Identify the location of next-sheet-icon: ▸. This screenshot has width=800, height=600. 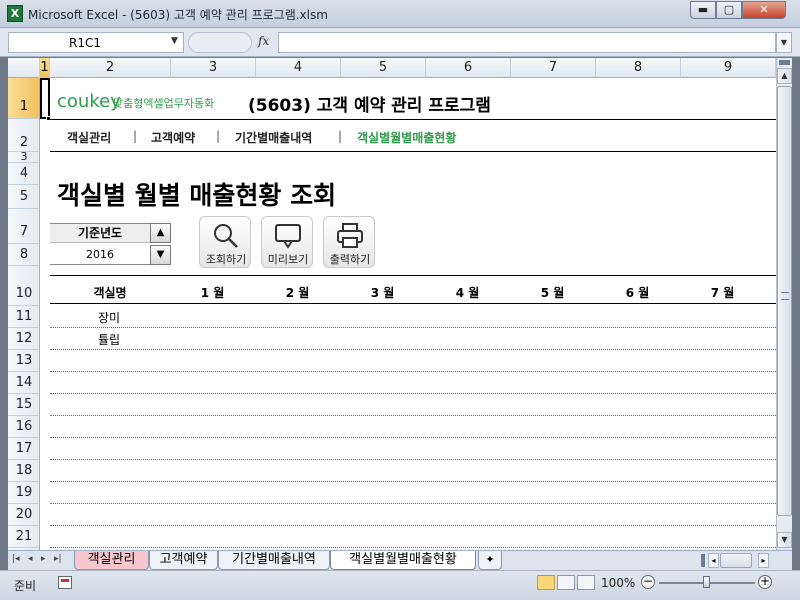
(43, 559).